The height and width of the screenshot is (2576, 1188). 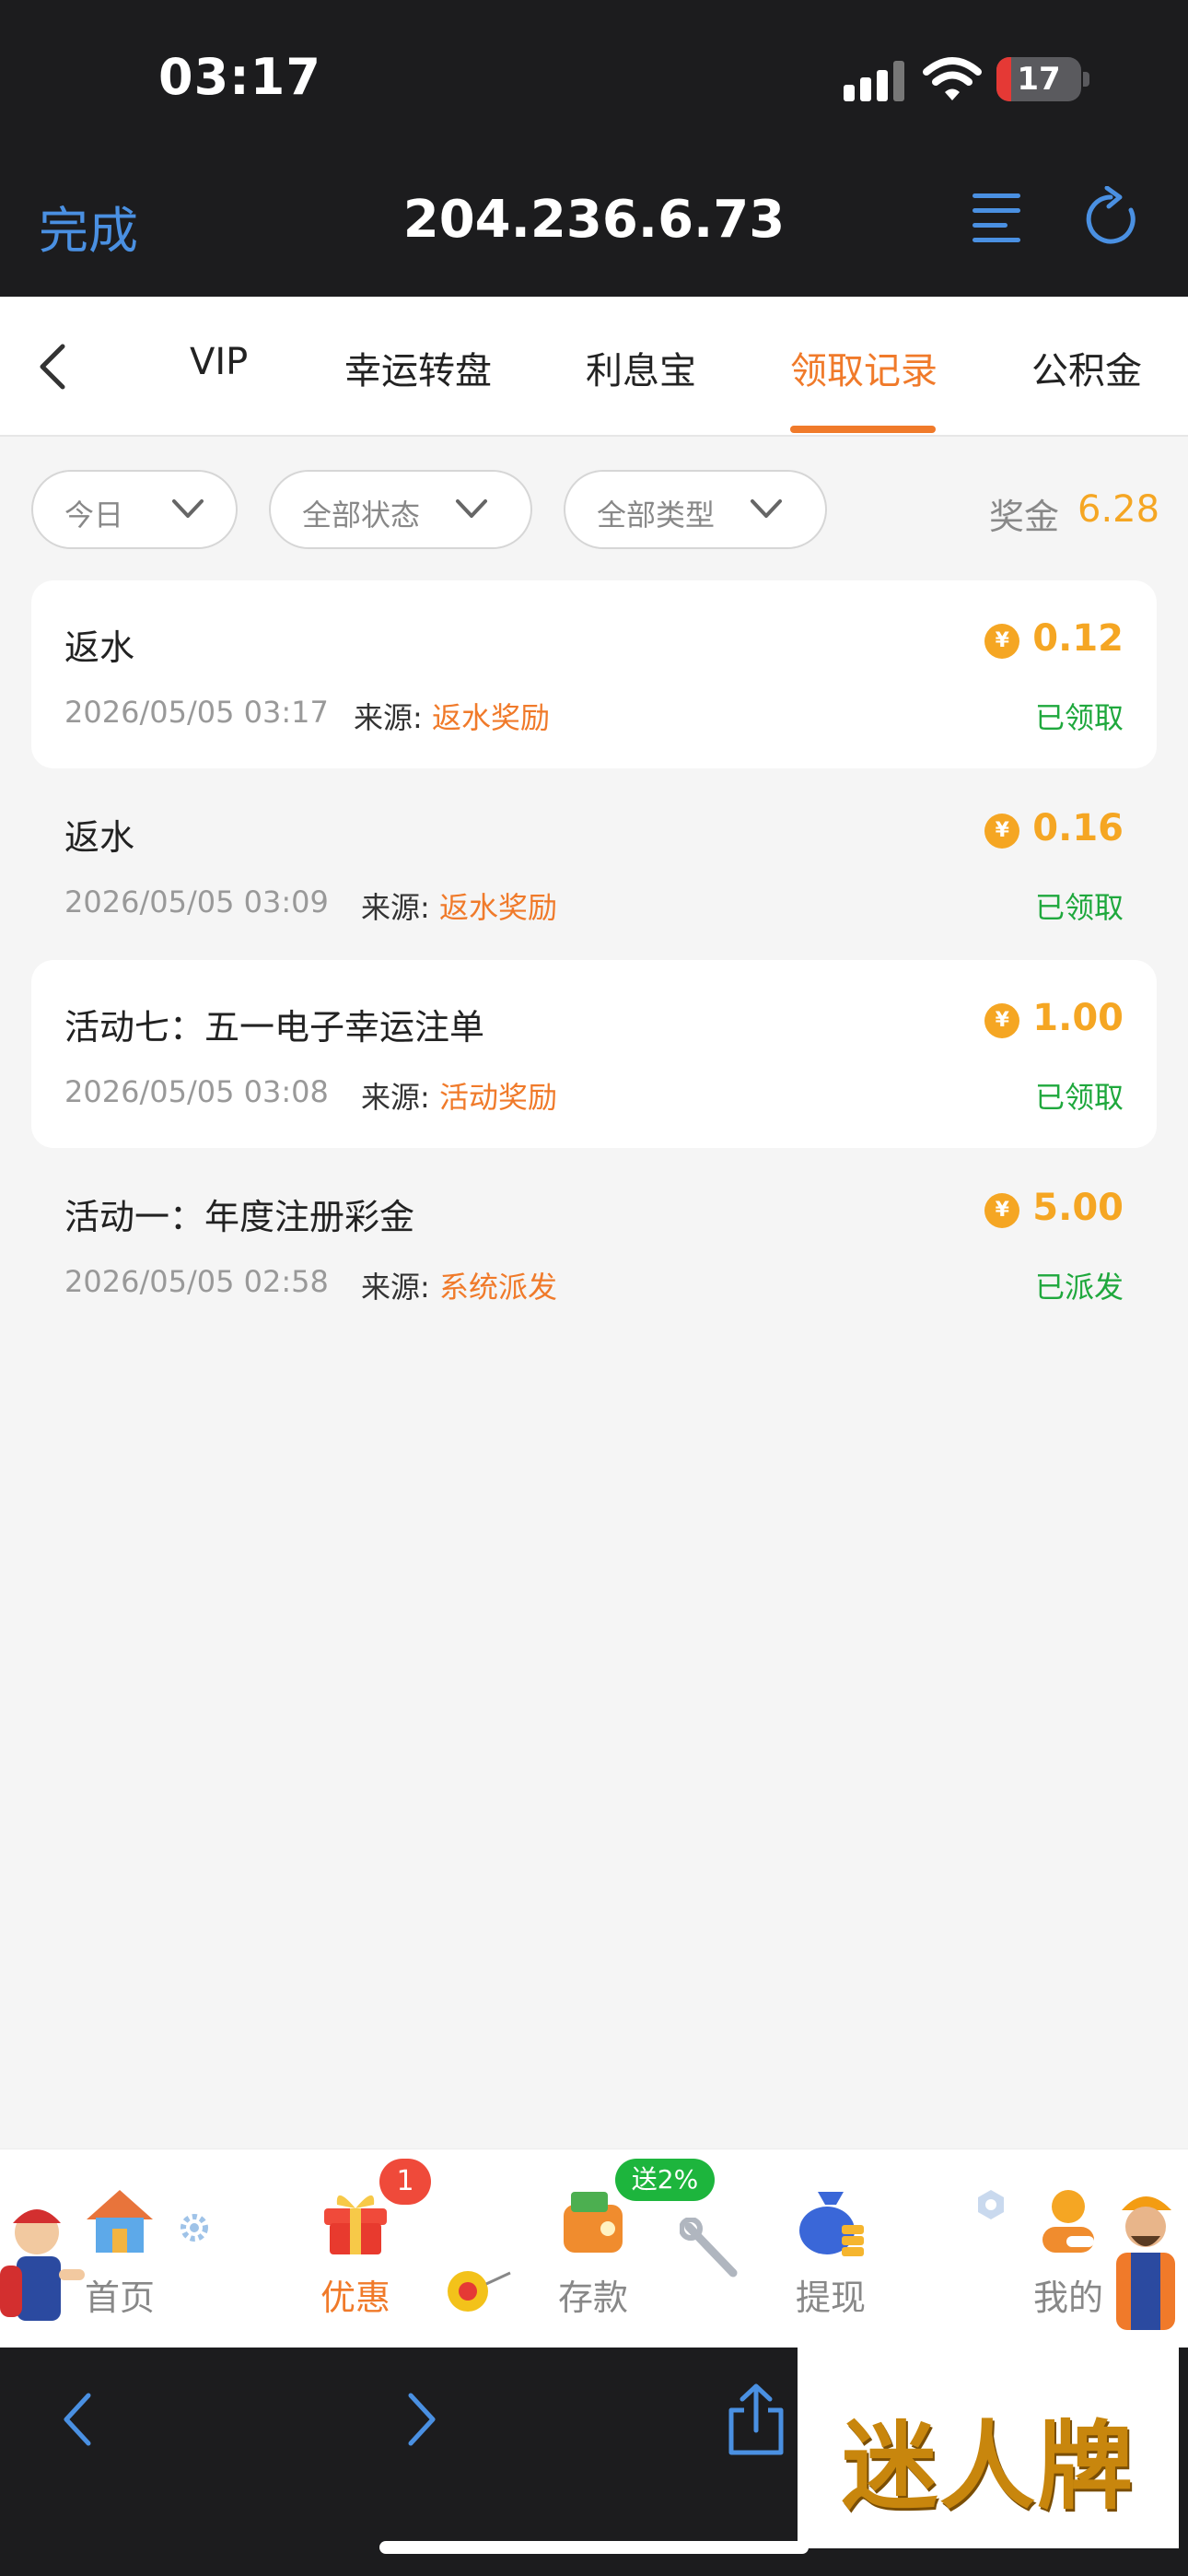 What do you see at coordinates (952, 78) in the screenshot?
I see `wifi-icon` at bounding box center [952, 78].